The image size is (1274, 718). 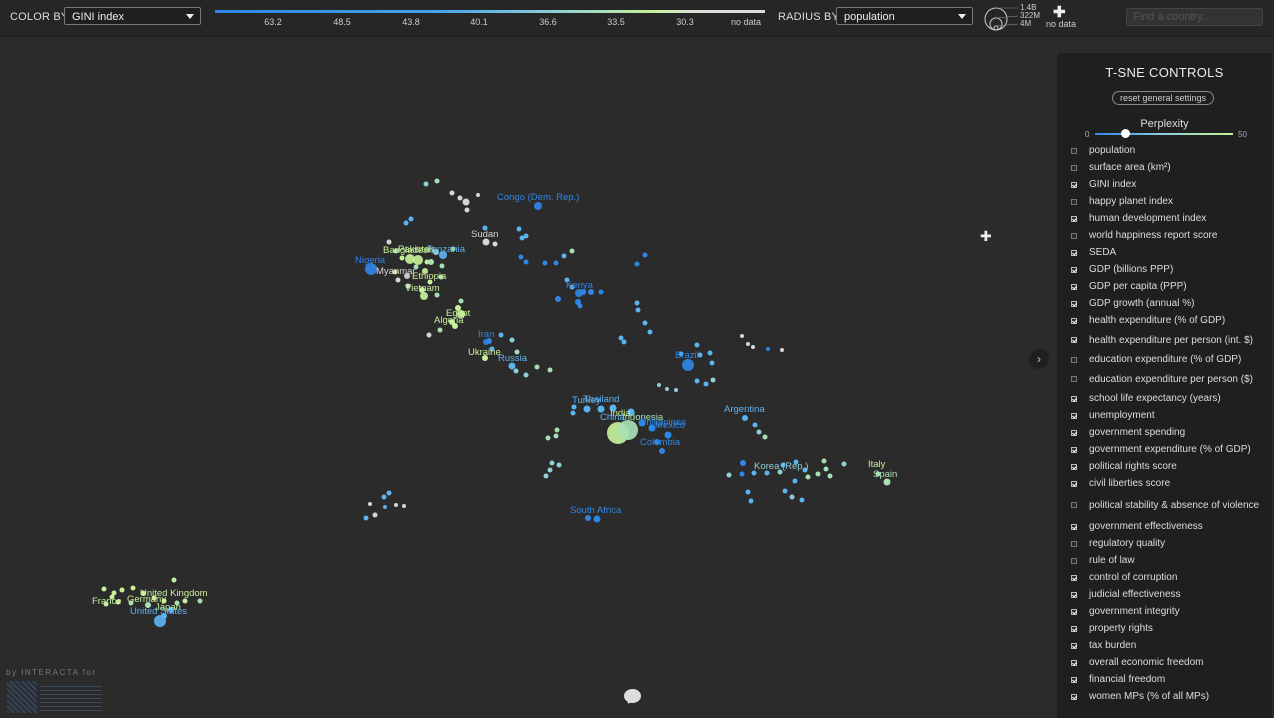 I want to click on feature-checkbox-row: government effectiveness, so click(x=1164, y=526).